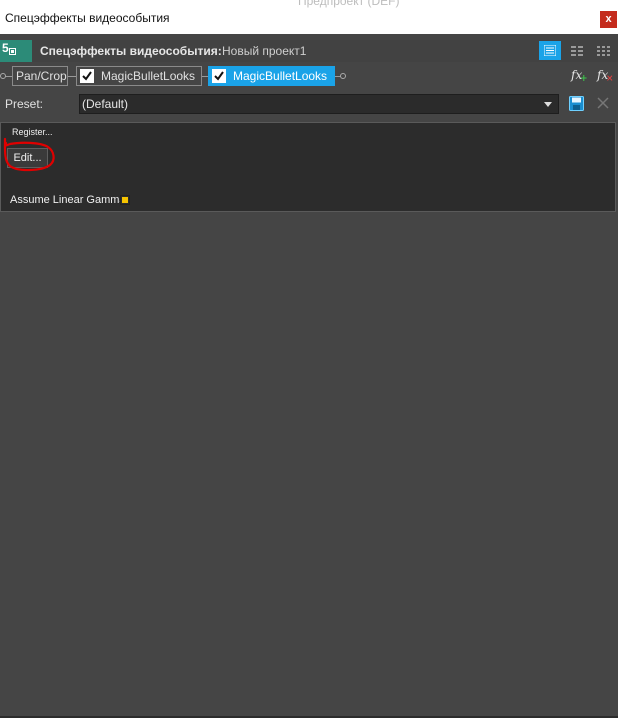 The width and height of the screenshot is (618, 718). I want to click on plugin-panel: Register... Edit... Assume Linear Gamma, so click(308, 167).